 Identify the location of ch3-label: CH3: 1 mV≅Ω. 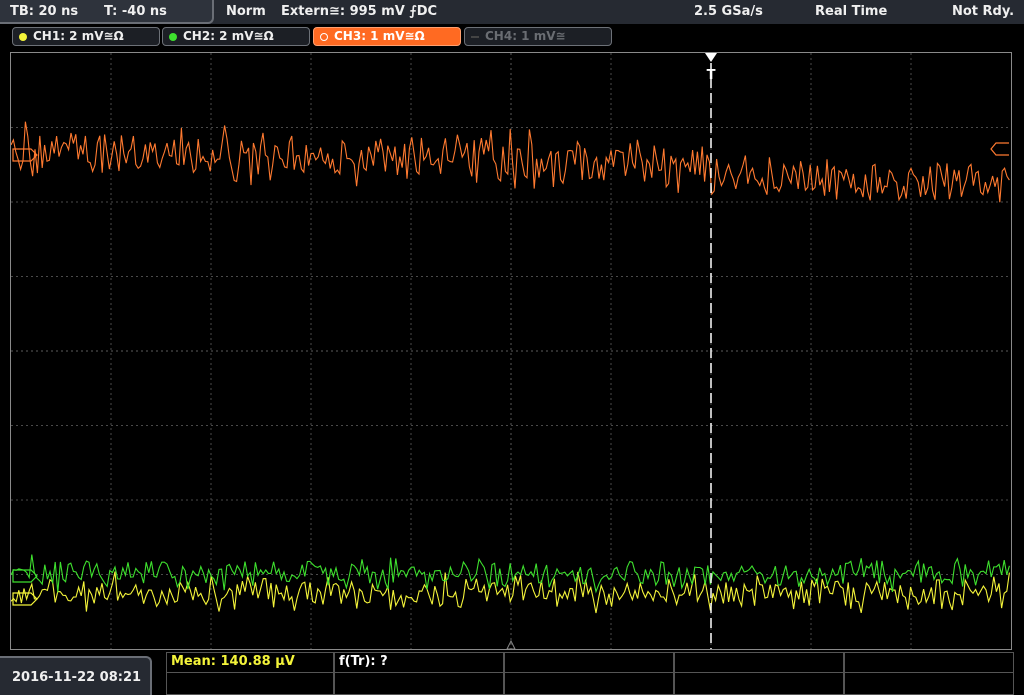
(379, 36).